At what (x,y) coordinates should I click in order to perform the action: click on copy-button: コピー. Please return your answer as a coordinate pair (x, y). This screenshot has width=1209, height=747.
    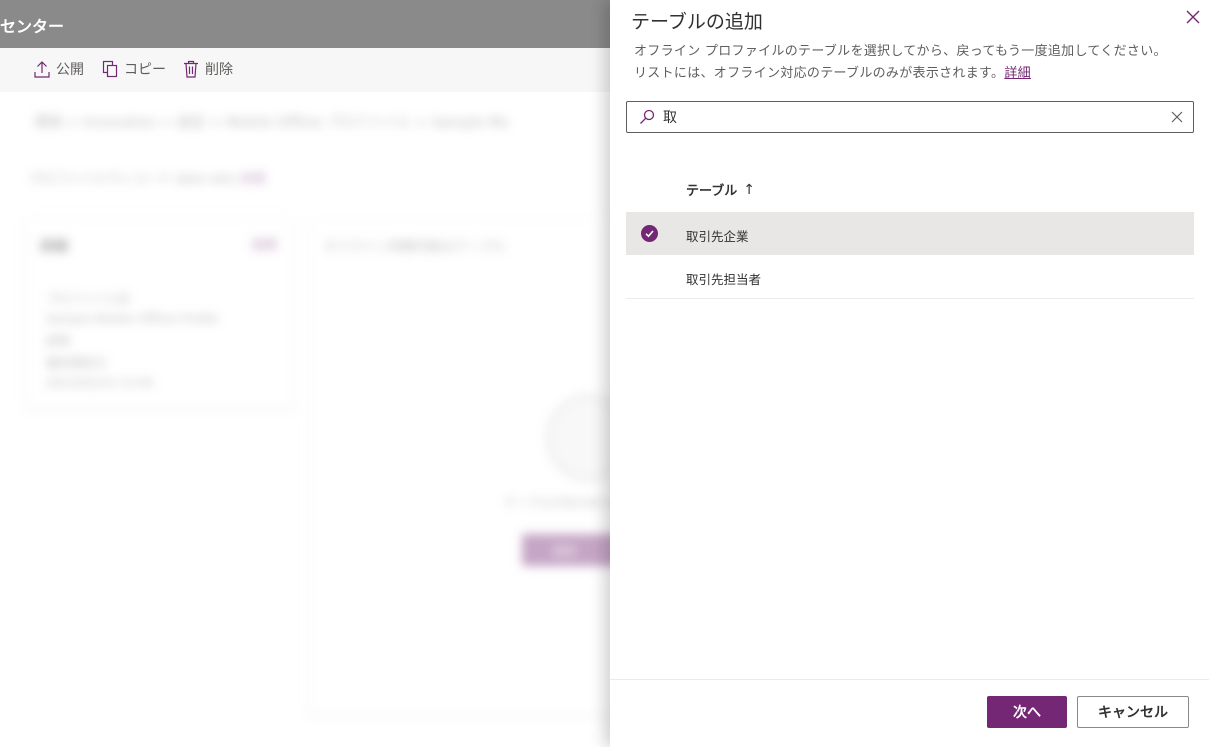
    Looking at the image, I should click on (134, 69).